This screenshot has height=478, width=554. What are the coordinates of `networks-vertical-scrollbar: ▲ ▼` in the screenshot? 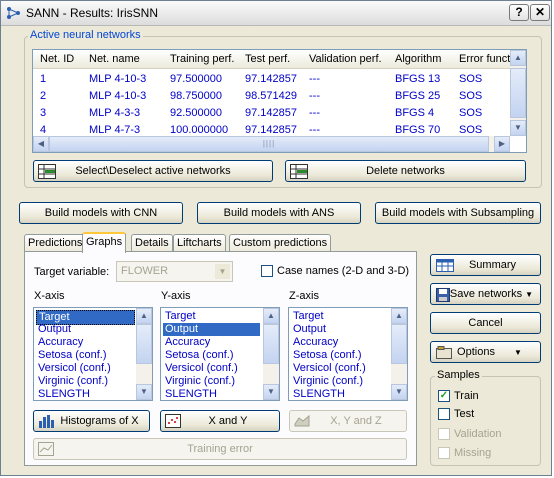 It's located at (518, 93).